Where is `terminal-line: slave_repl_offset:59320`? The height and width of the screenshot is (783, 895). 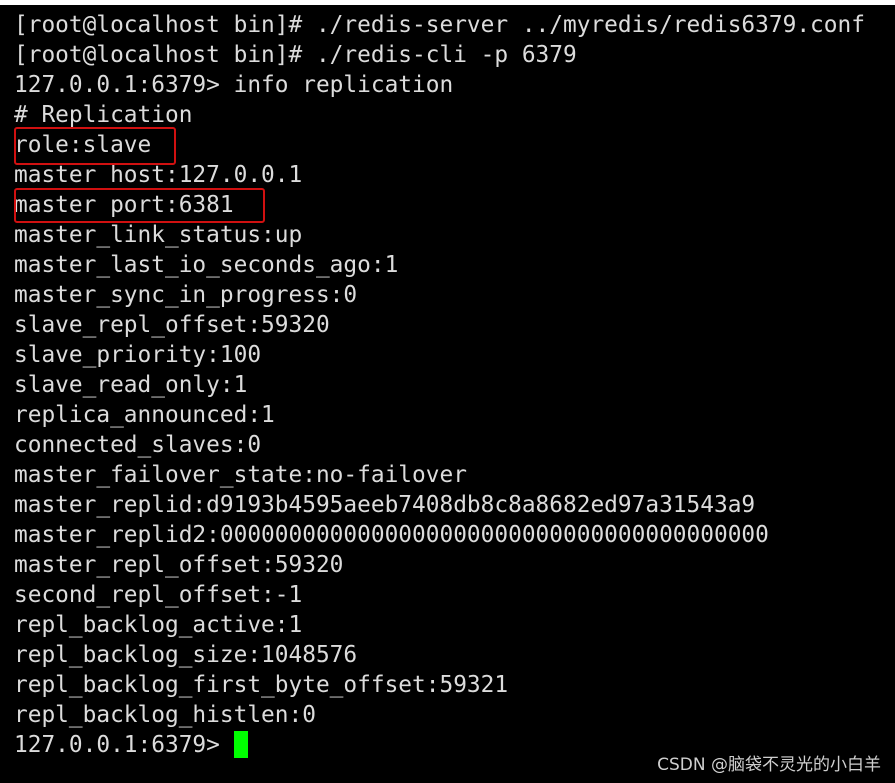
terminal-line: slave_repl_offset:59320 is located at coordinates (172, 325).